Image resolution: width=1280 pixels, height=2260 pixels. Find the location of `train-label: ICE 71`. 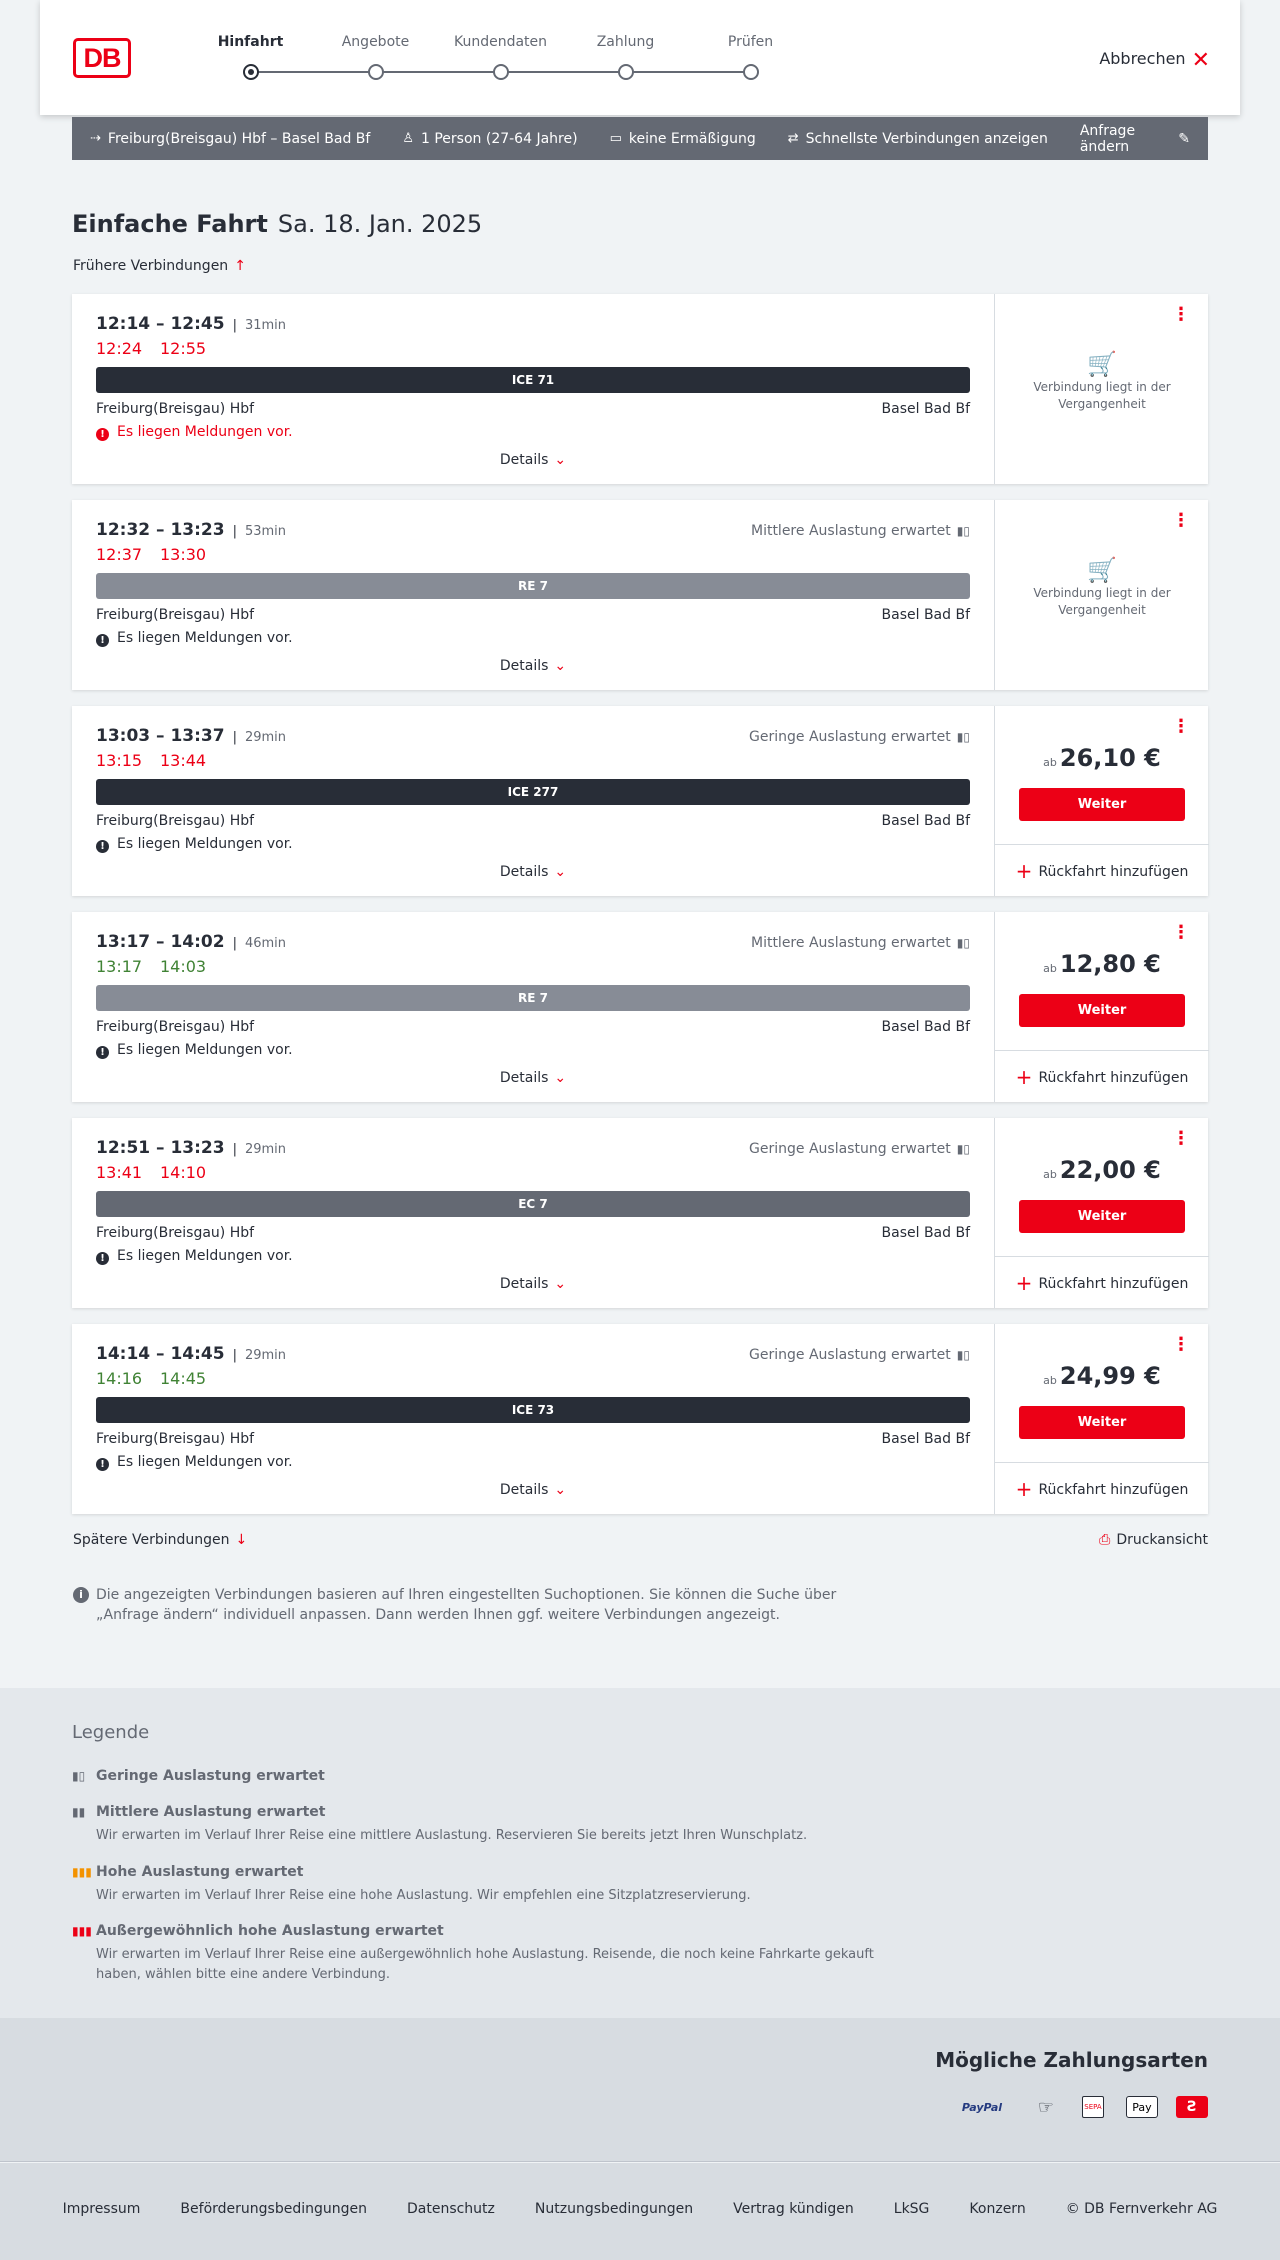

train-label: ICE 71 is located at coordinates (533, 380).